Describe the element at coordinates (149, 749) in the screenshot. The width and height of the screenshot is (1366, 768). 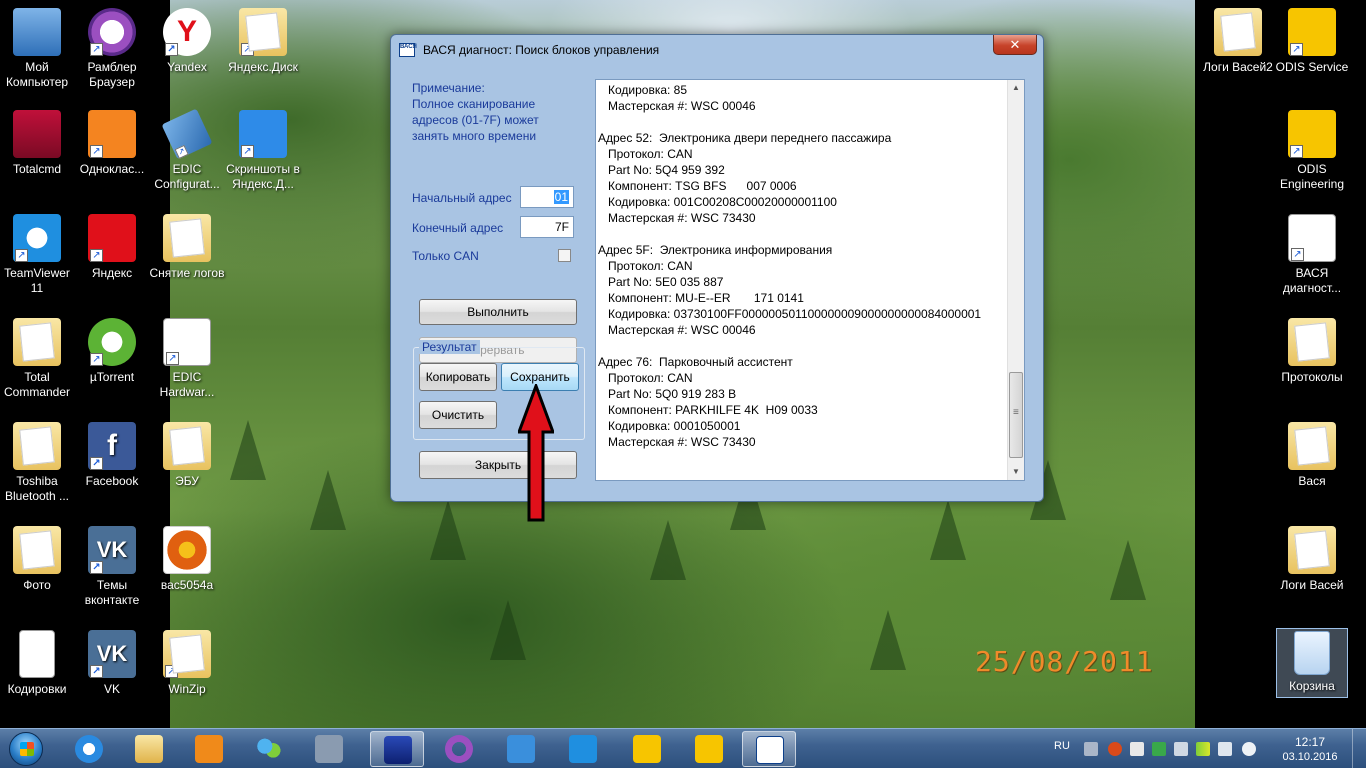
I see `taskbar-explorer` at that location.